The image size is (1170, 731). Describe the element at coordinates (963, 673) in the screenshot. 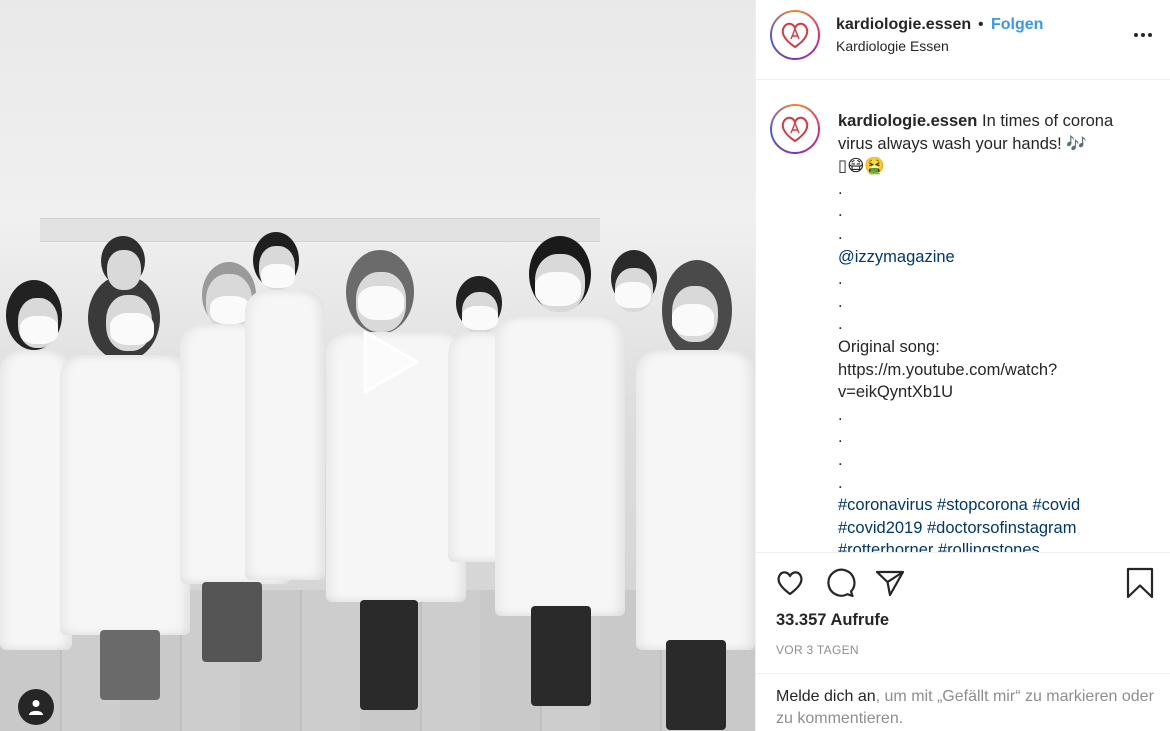

I see `divider` at that location.